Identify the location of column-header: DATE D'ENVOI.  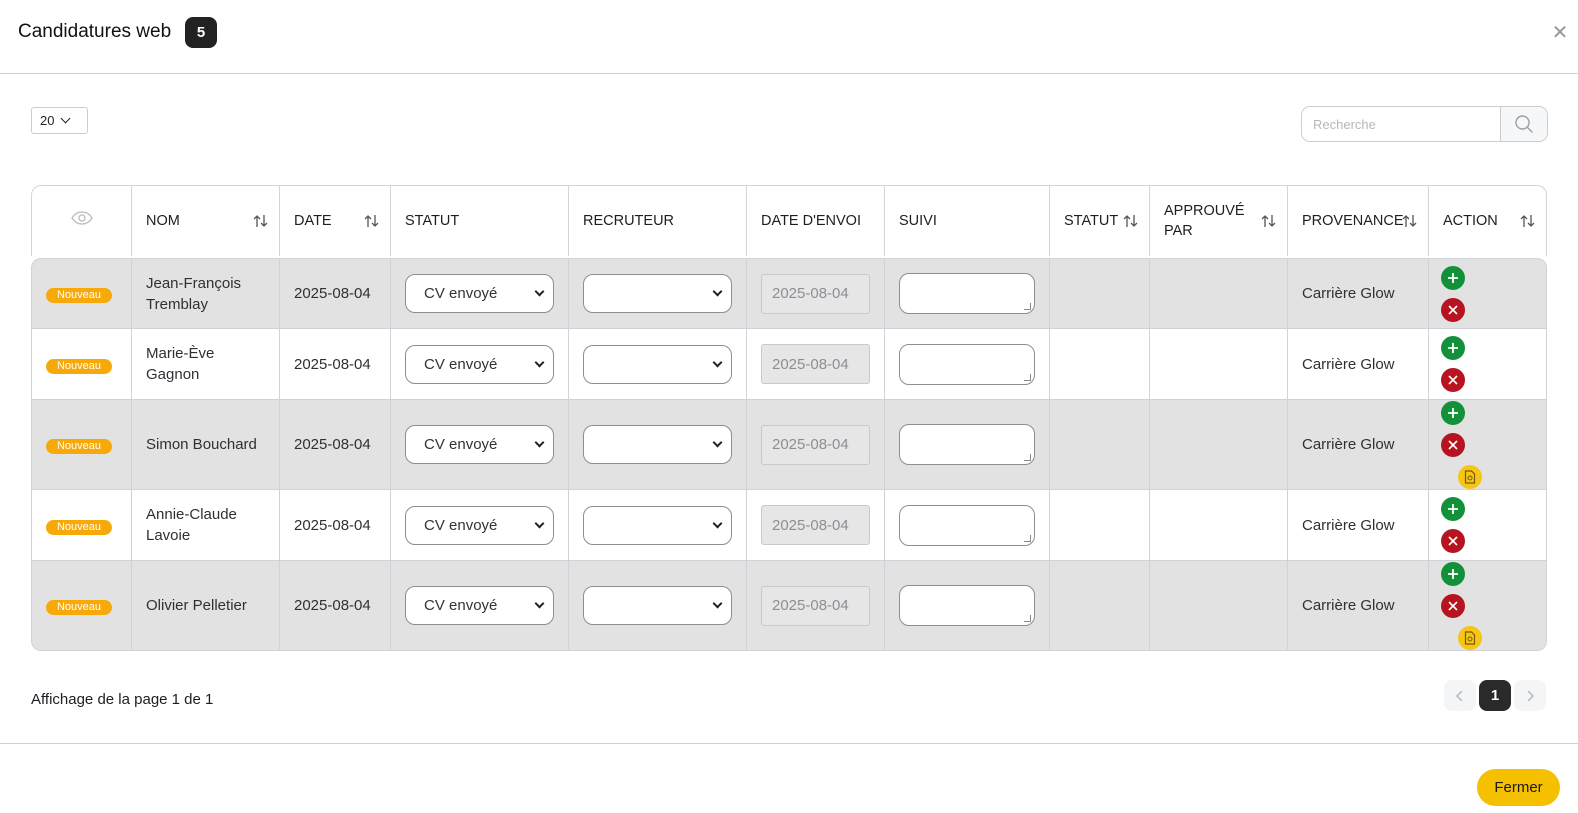
(816, 220).